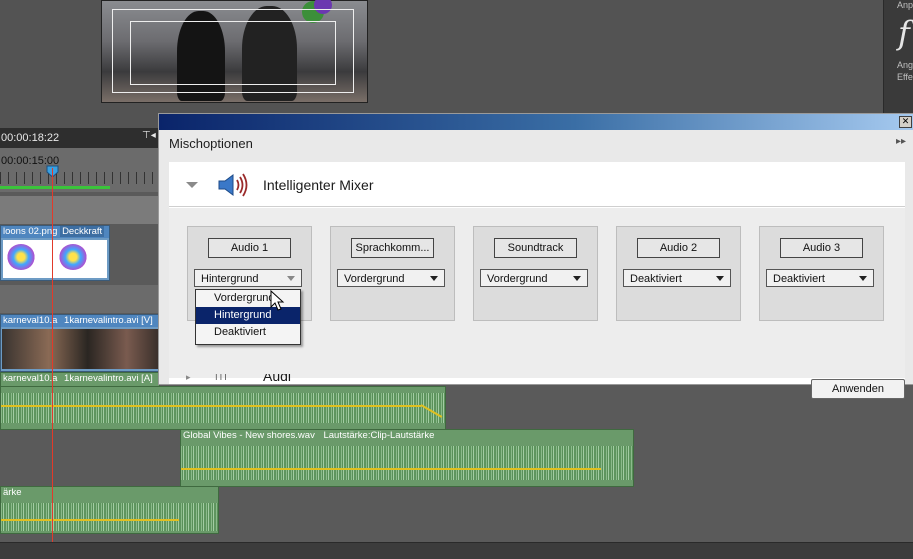 This screenshot has width=913, height=559. Describe the element at coordinates (223, 408) in the screenshot. I see `audio-clip` at that location.